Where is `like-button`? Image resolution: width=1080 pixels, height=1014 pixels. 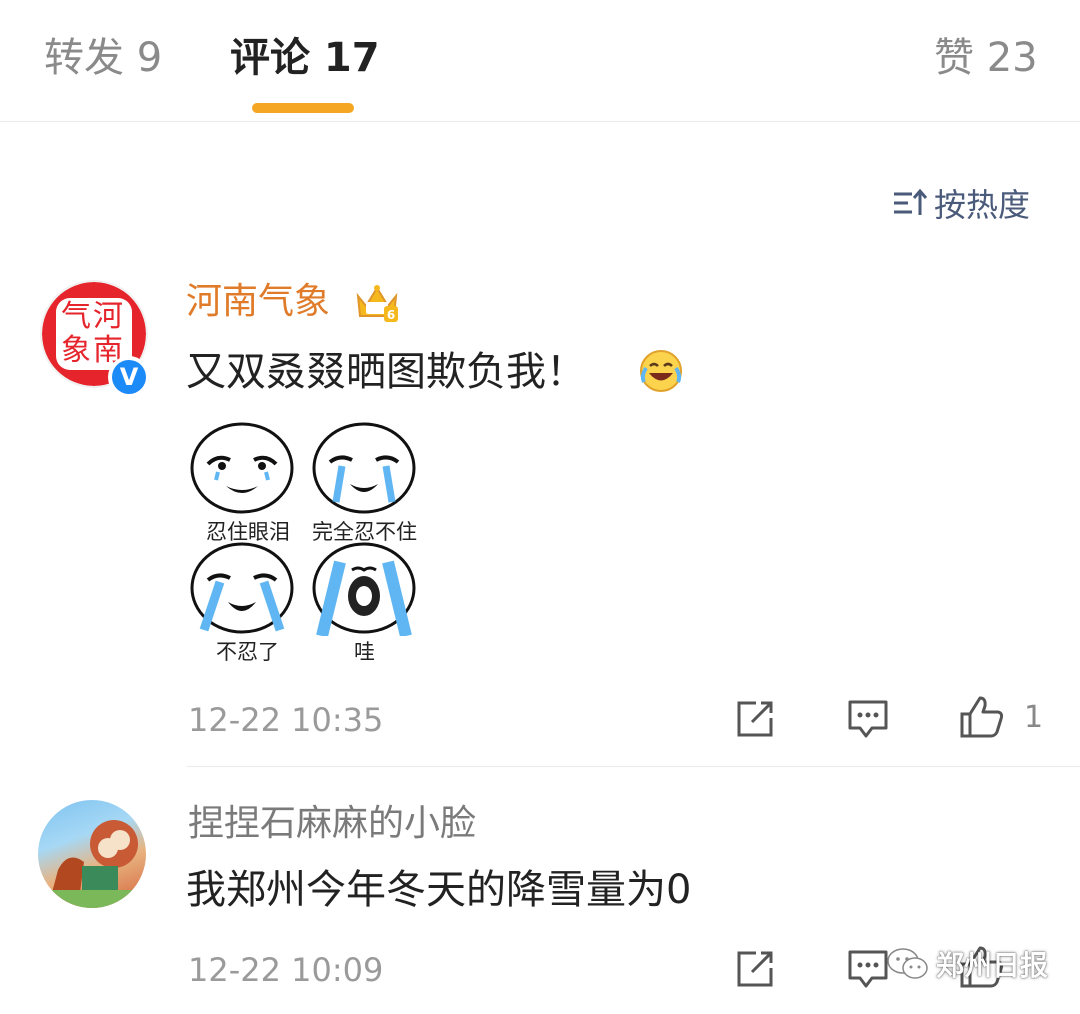
like-button is located at coordinates (982, 719).